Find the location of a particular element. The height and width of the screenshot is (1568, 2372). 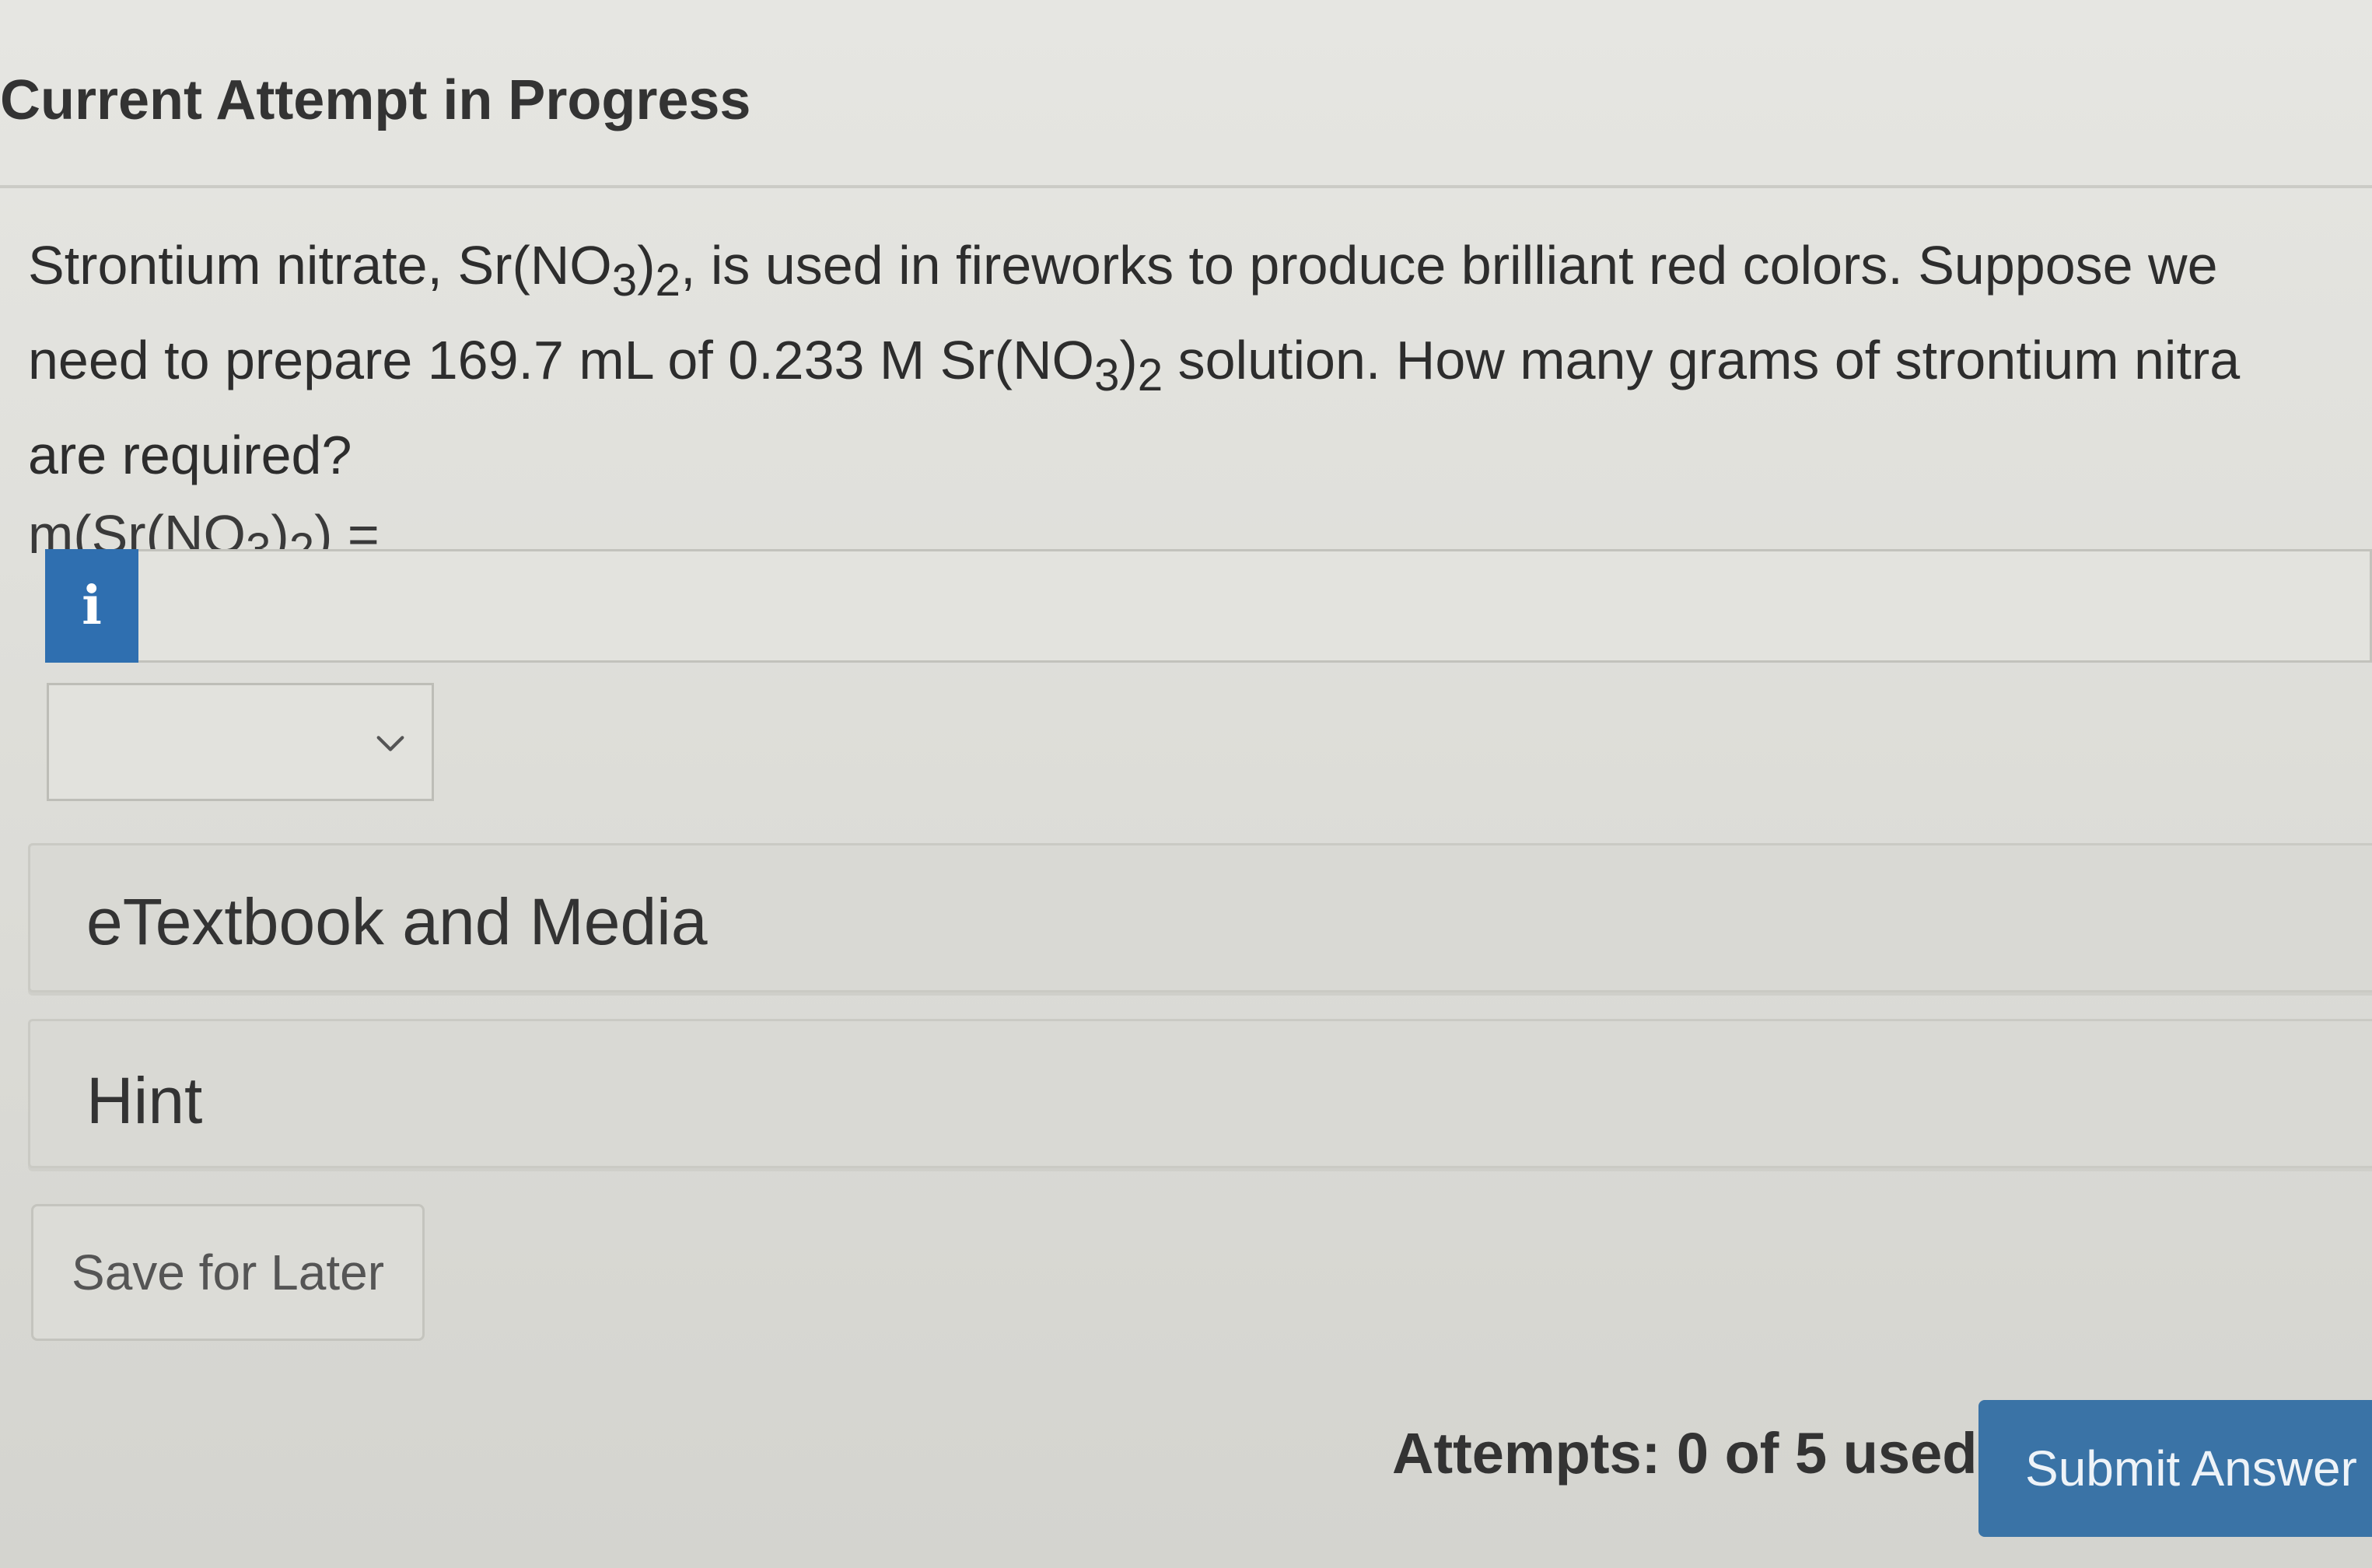

submit-answer-button: Submit Answer is located at coordinates (2175, 1468).